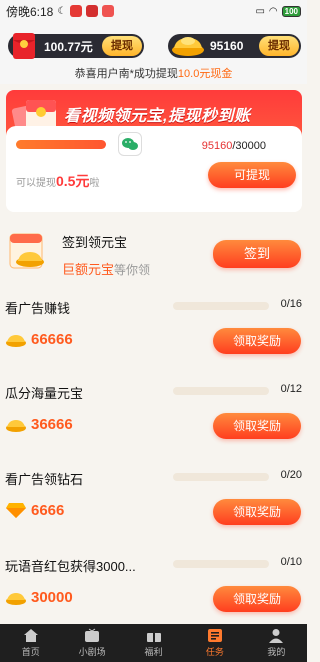 This screenshot has width=320, height=662. I want to click on ingot-balance: 95160 提现, so click(234, 46).